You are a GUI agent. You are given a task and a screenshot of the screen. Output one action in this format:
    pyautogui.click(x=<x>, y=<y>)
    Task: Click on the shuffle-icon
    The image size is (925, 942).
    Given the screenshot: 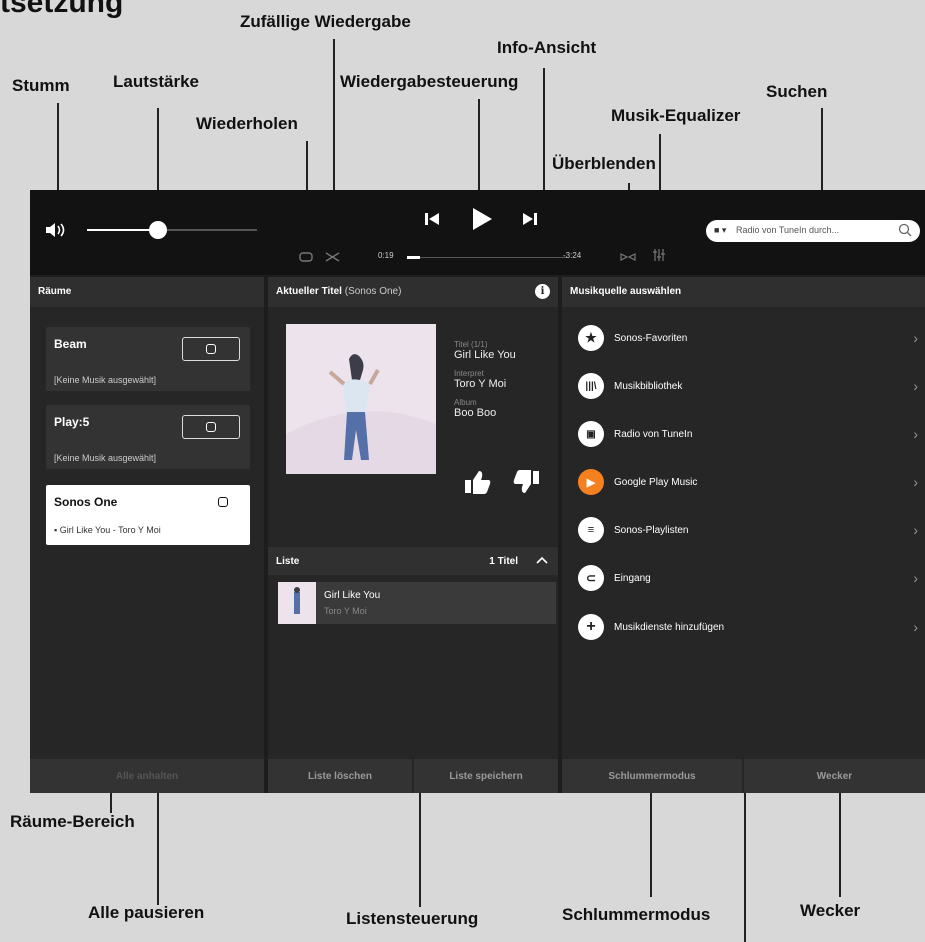 What is the action you would take?
    pyautogui.click(x=333, y=256)
    